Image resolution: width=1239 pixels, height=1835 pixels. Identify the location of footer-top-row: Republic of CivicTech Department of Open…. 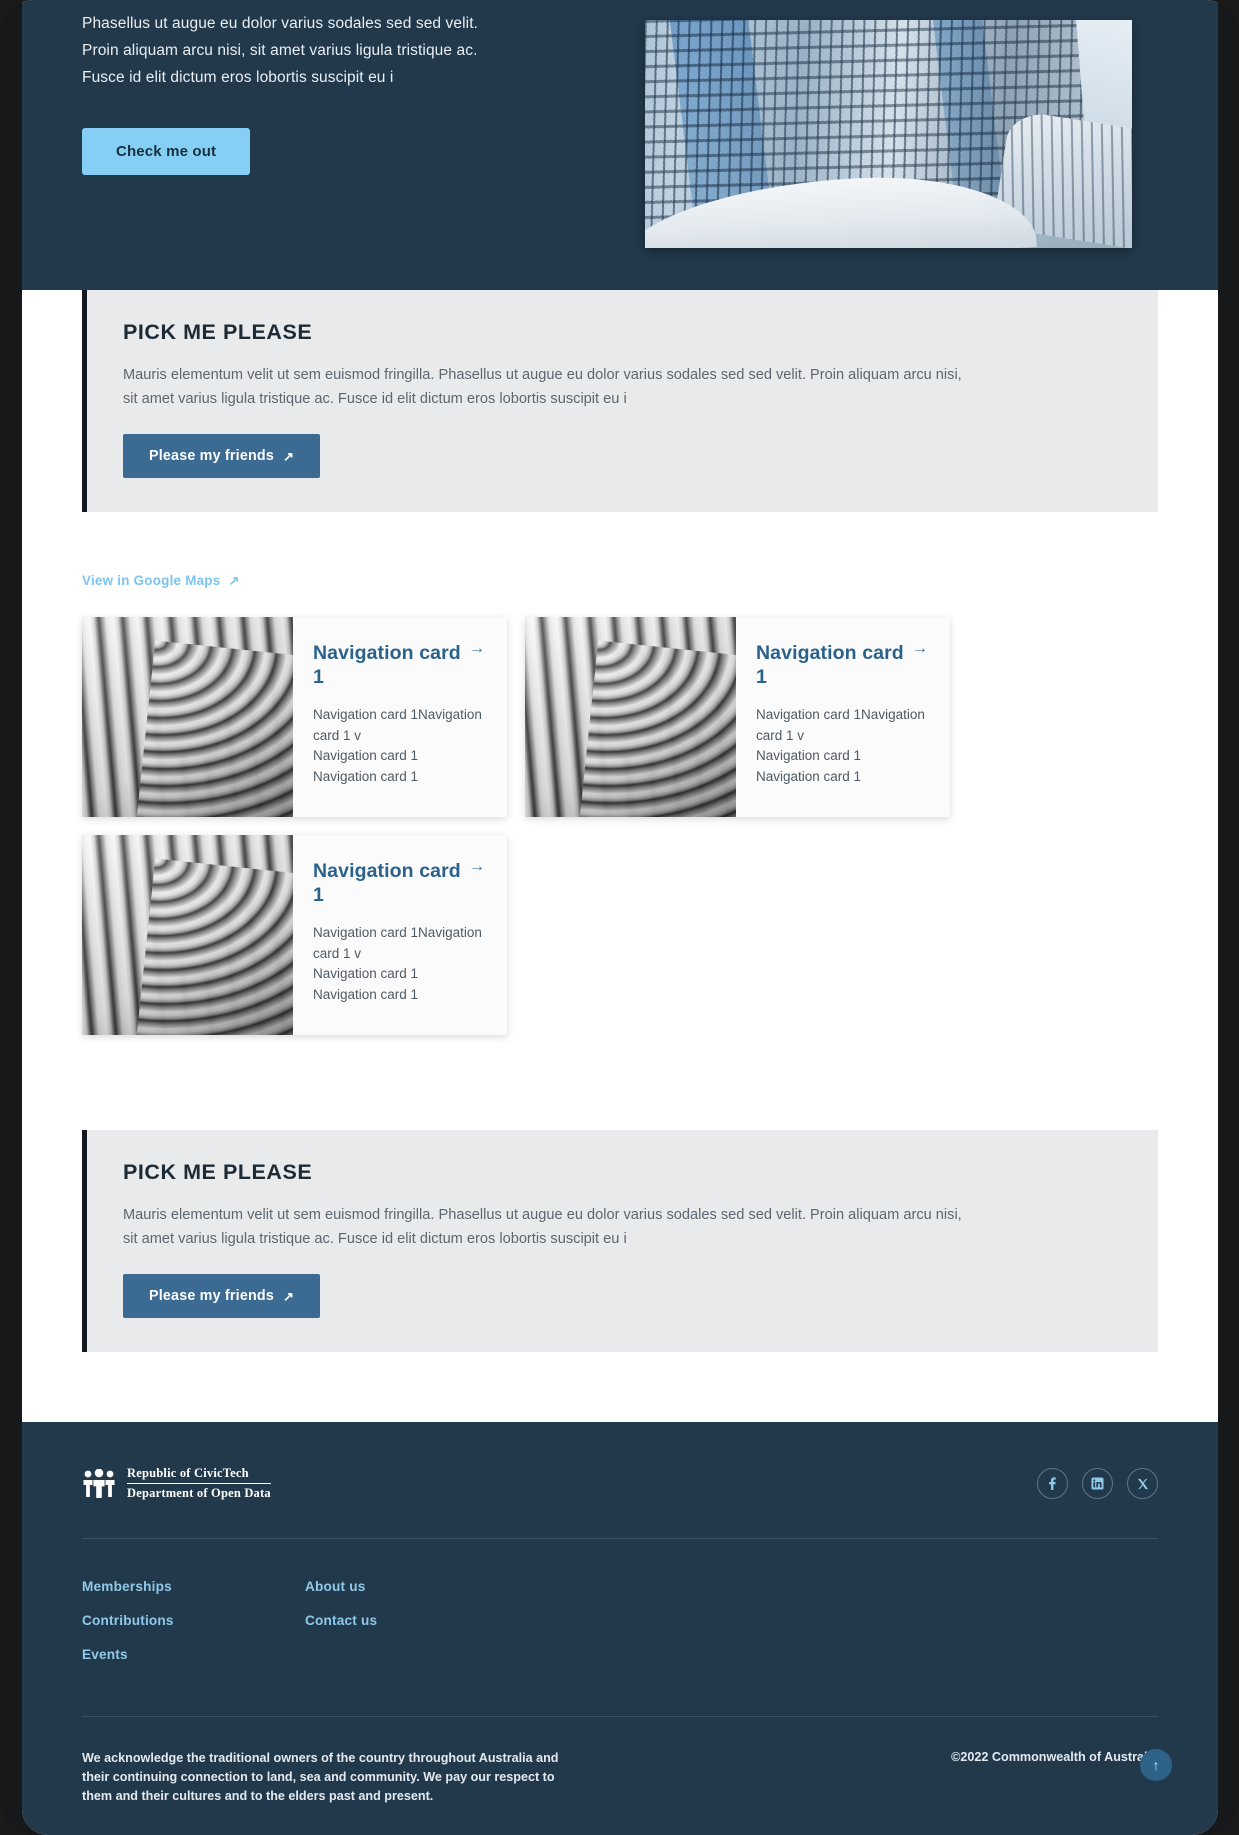
(620, 1483).